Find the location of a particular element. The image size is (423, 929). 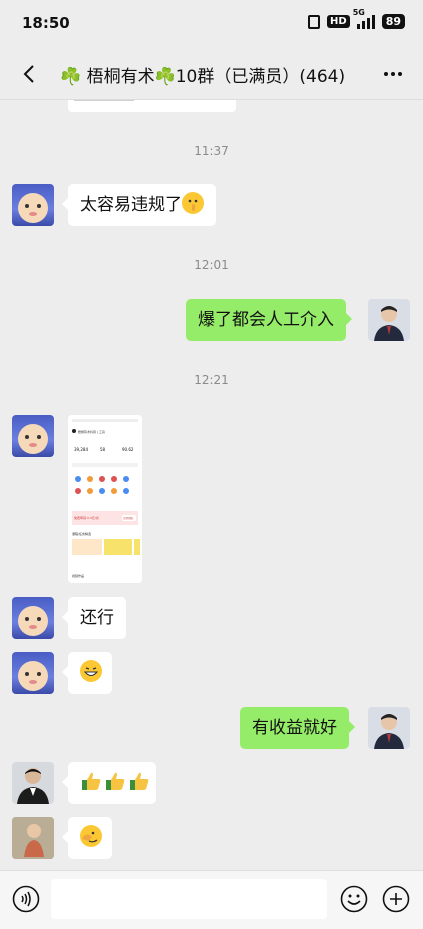

thumb-stat-3: 90.62 is located at coordinates (128, 449).